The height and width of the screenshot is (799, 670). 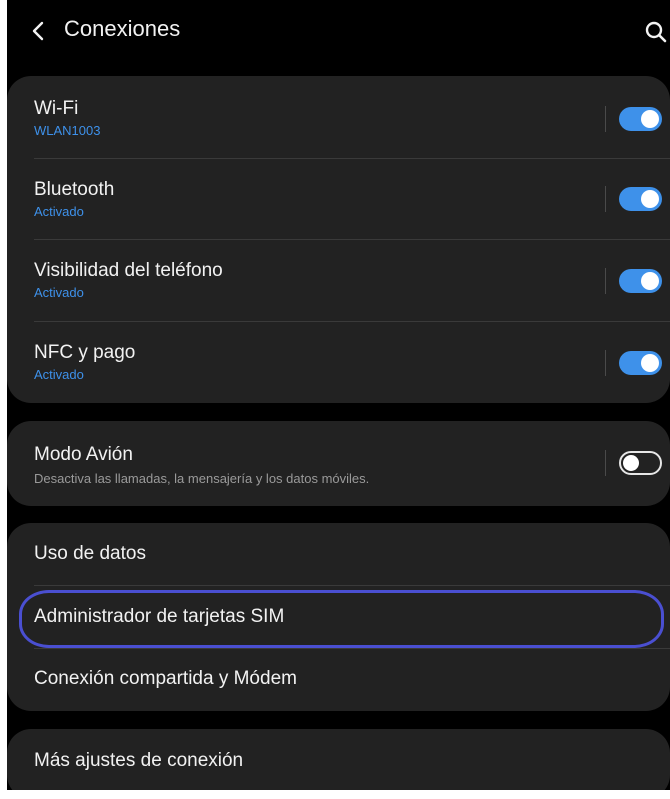 I want to click on more-connection-settings-label: Más ajustes de conexión, so click(x=139, y=760).